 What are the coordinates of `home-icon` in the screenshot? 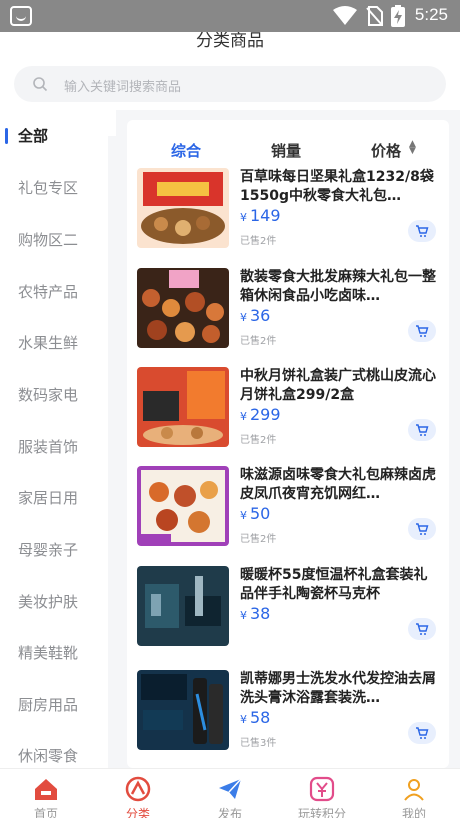 It's located at (46, 789).